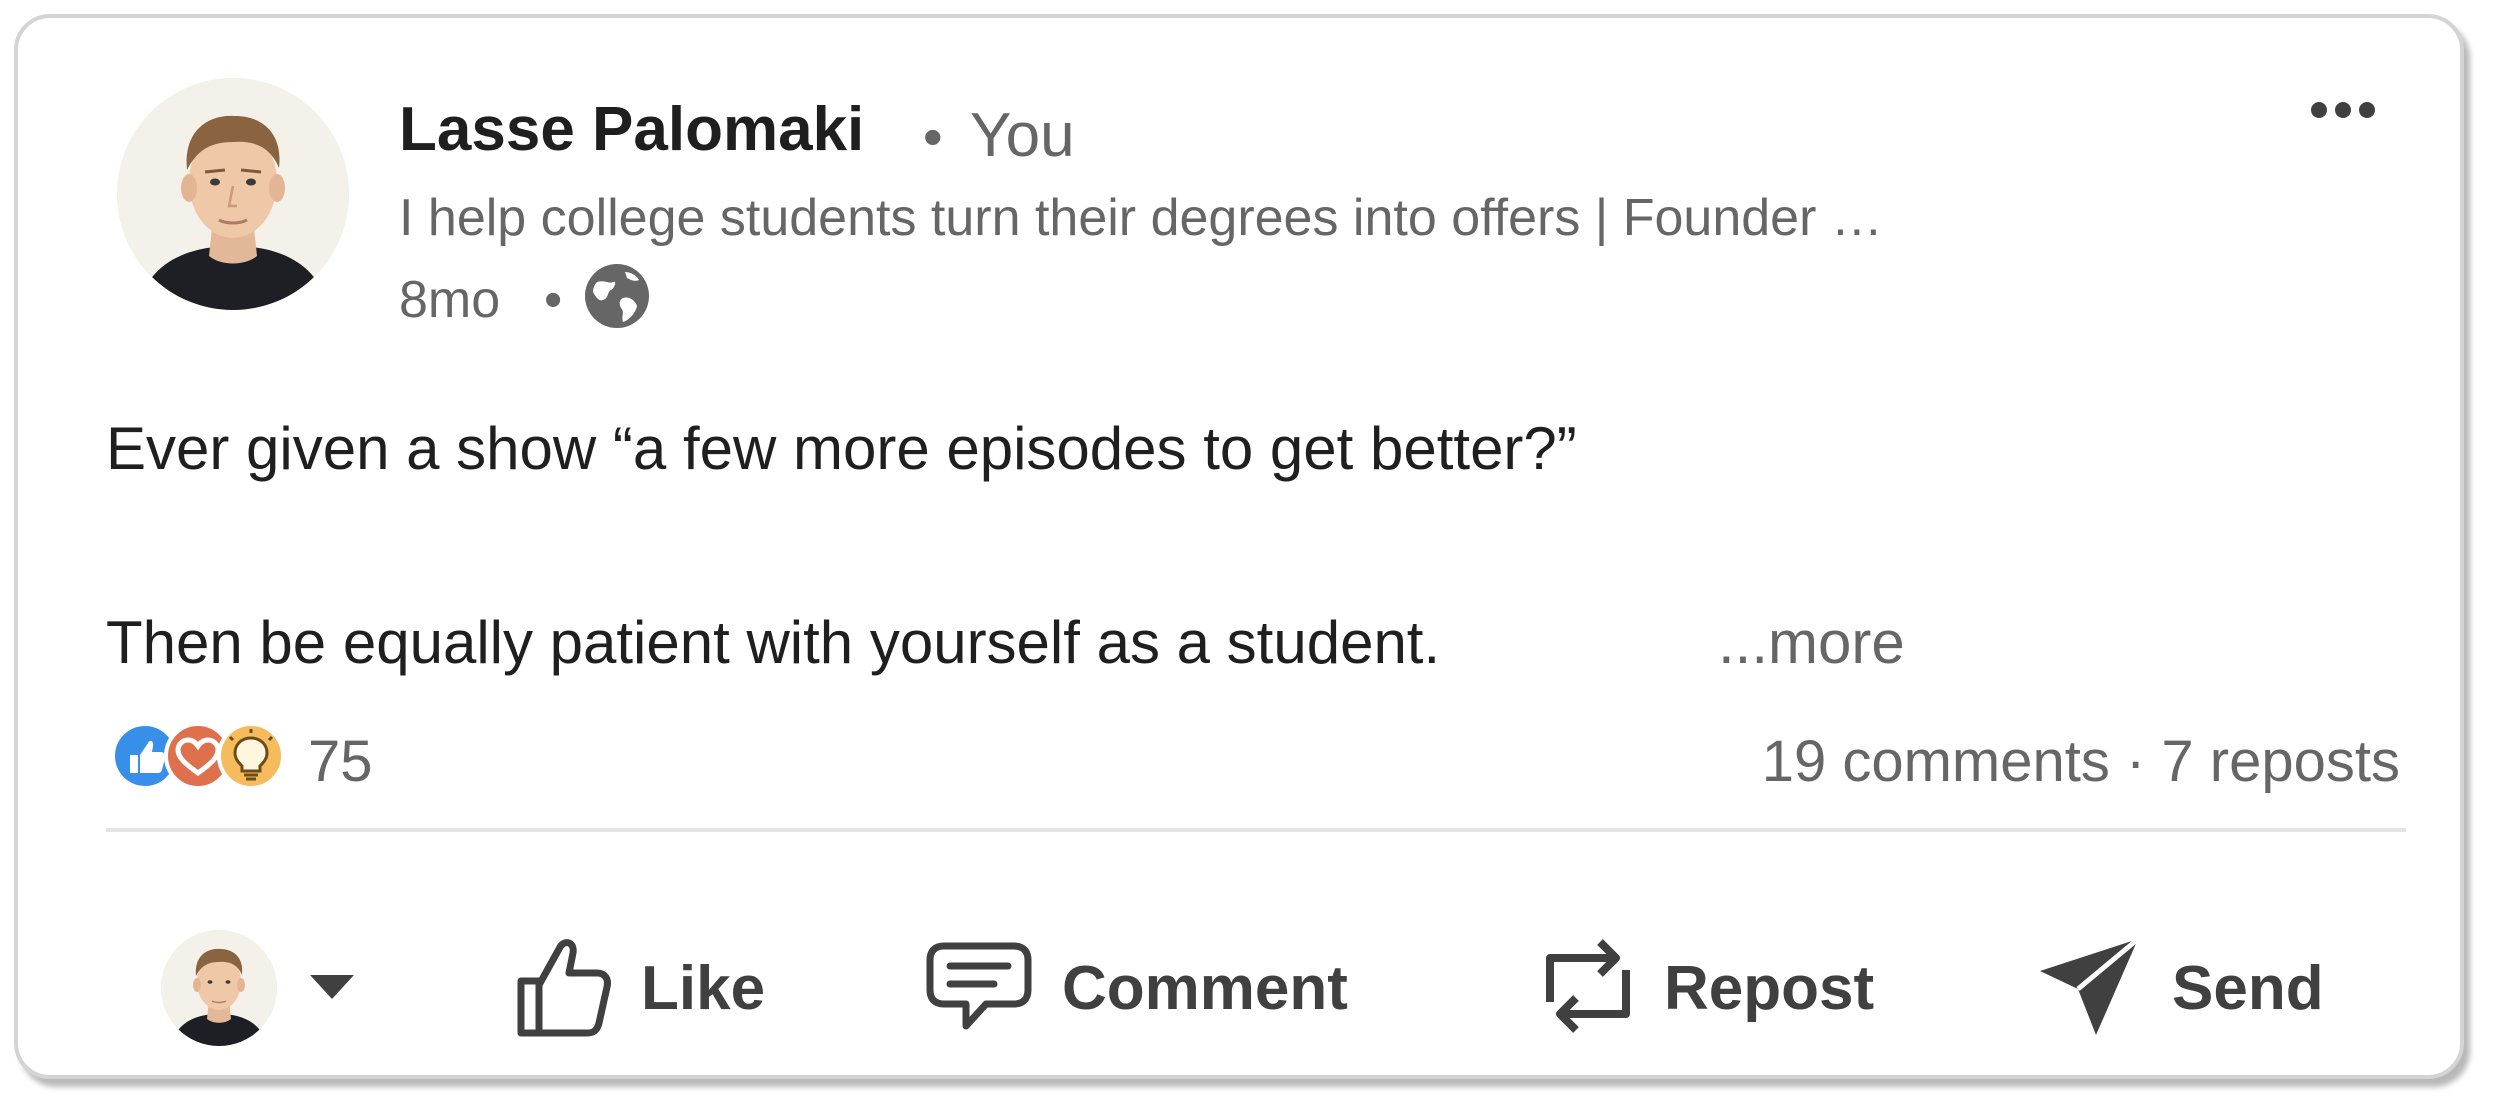  I want to click on react-as-avatar, so click(219, 988).